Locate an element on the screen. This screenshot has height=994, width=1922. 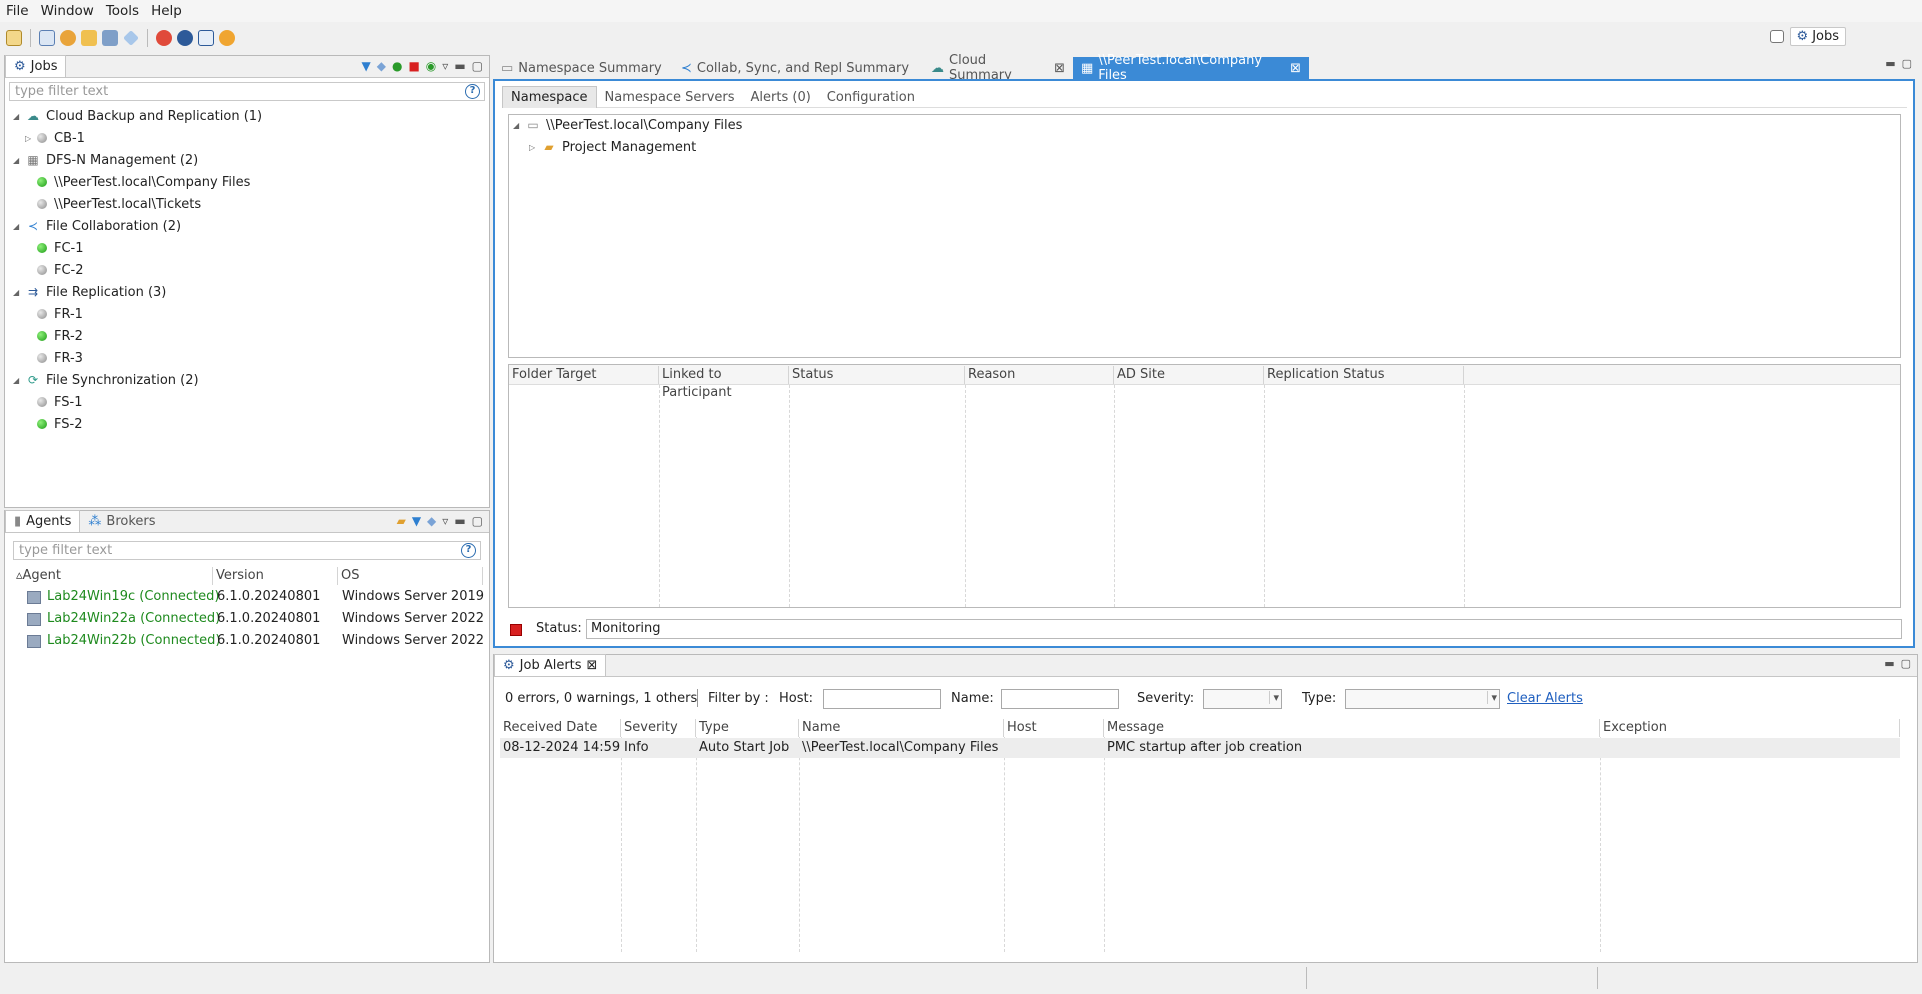
tab-agents: ▮ Agents is located at coordinates (43, 521).